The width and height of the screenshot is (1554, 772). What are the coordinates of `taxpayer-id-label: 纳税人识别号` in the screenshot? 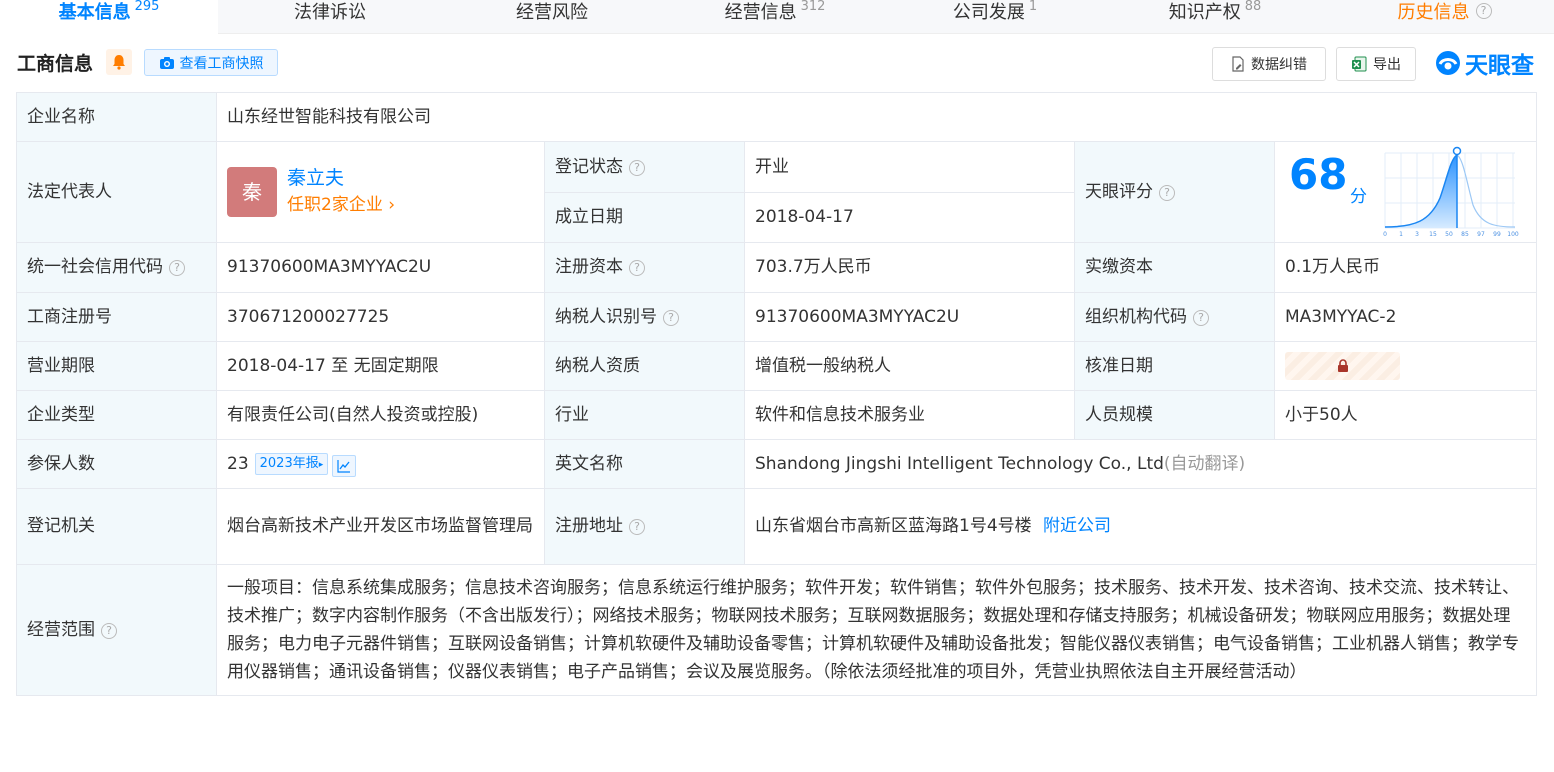 It's located at (606, 316).